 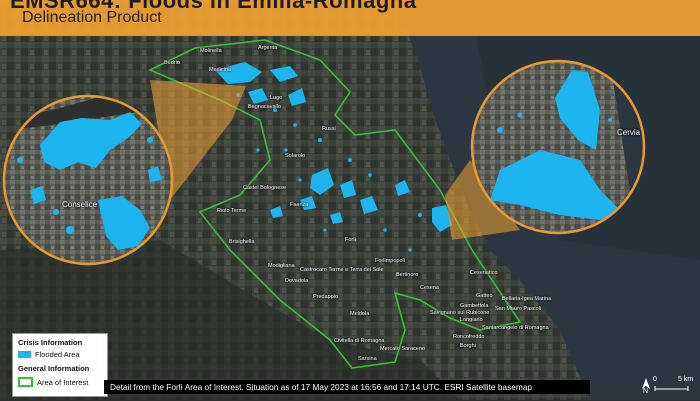 What do you see at coordinates (360, 314) in the screenshot?
I see `place-label: Meldola` at bounding box center [360, 314].